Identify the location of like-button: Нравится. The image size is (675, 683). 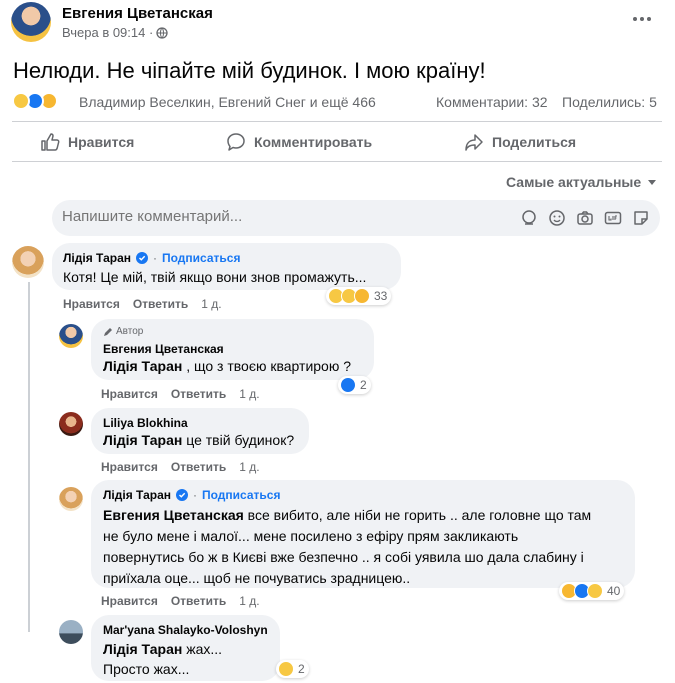
(87, 142).